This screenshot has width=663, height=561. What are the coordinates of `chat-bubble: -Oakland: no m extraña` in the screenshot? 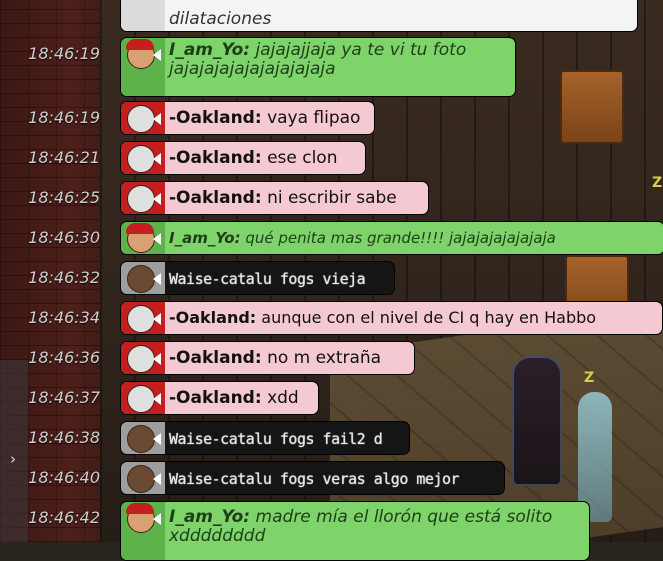 It's located at (267, 358).